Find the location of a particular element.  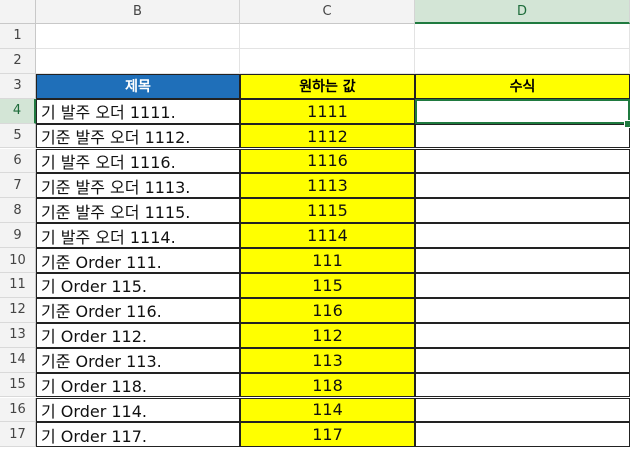

fill-handle is located at coordinates (627, 123).